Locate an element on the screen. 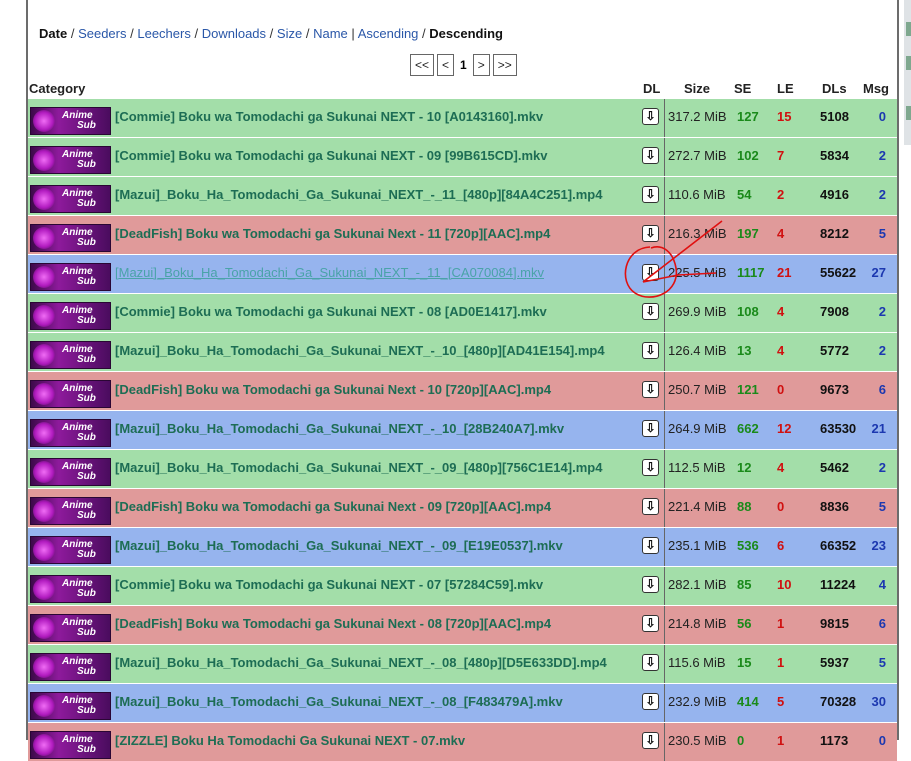 The height and width of the screenshot is (761, 911). sort-ascending-link: Ascending is located at coordinates (388, 33).